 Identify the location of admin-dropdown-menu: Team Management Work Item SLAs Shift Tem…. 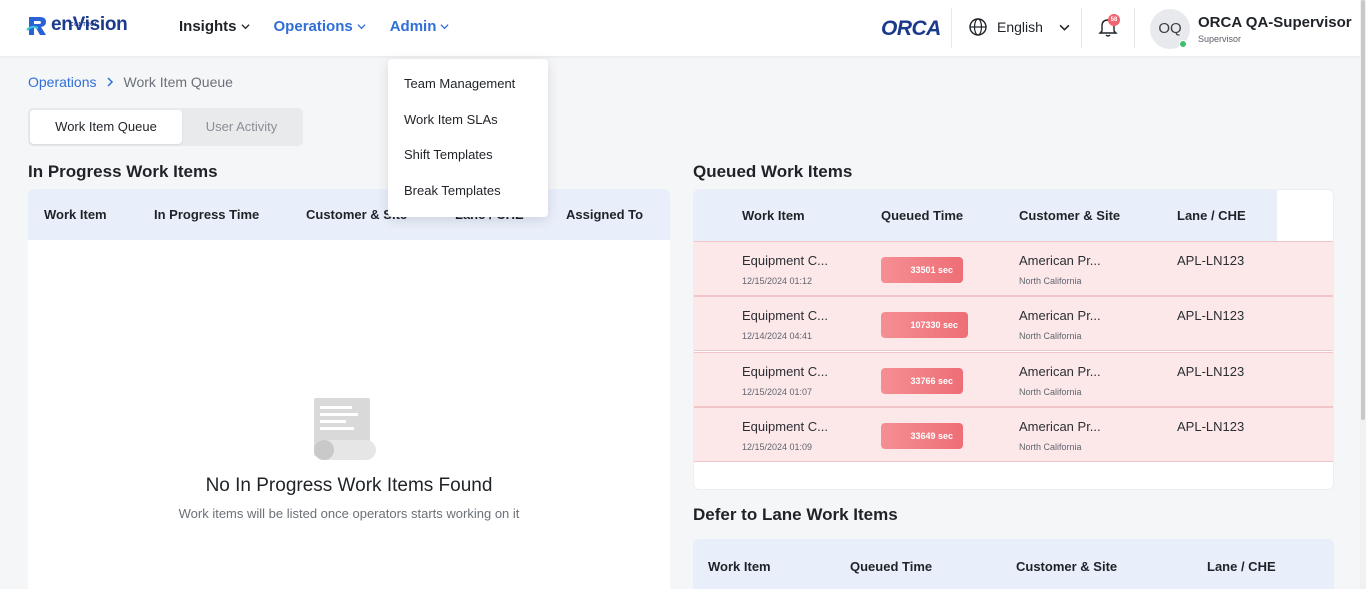
(468, 138).